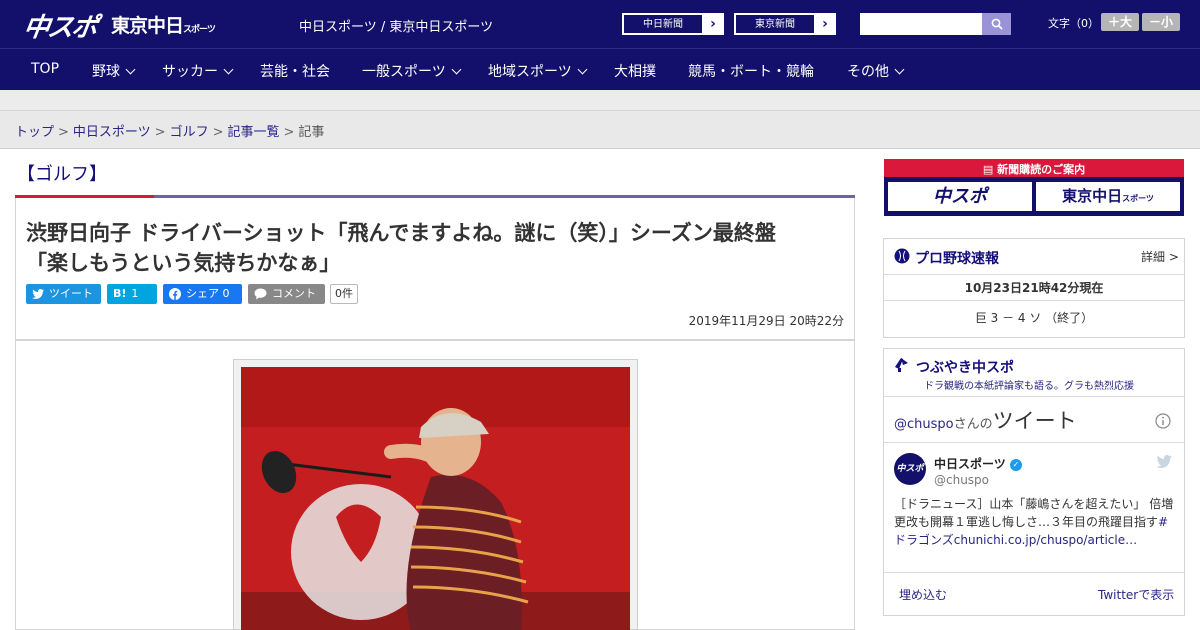 The width and height of the screenshot is (1200, 630). Describe the element at coordinates (147, 26) in the screenshot. I see `tokyo-logo-text: 東京中日` at that location.